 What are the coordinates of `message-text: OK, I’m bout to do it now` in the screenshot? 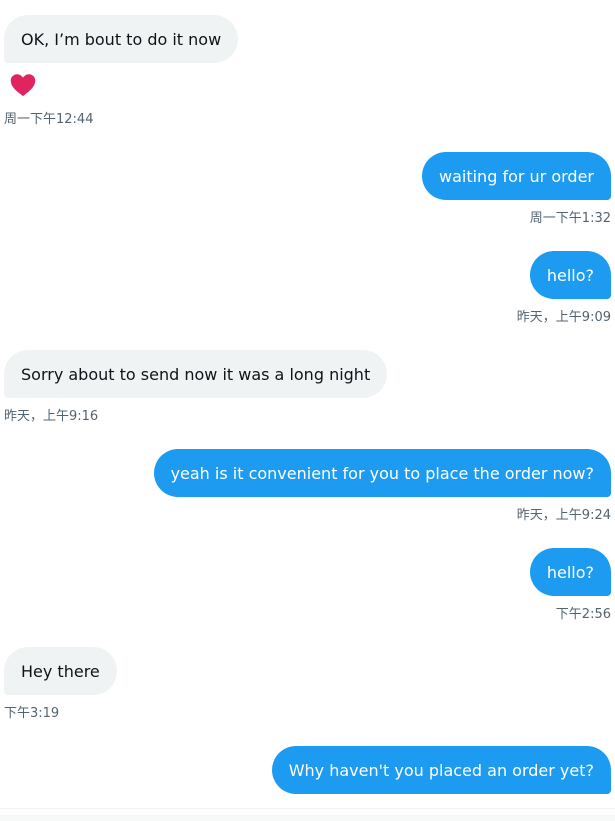 It's located at (121, 39).